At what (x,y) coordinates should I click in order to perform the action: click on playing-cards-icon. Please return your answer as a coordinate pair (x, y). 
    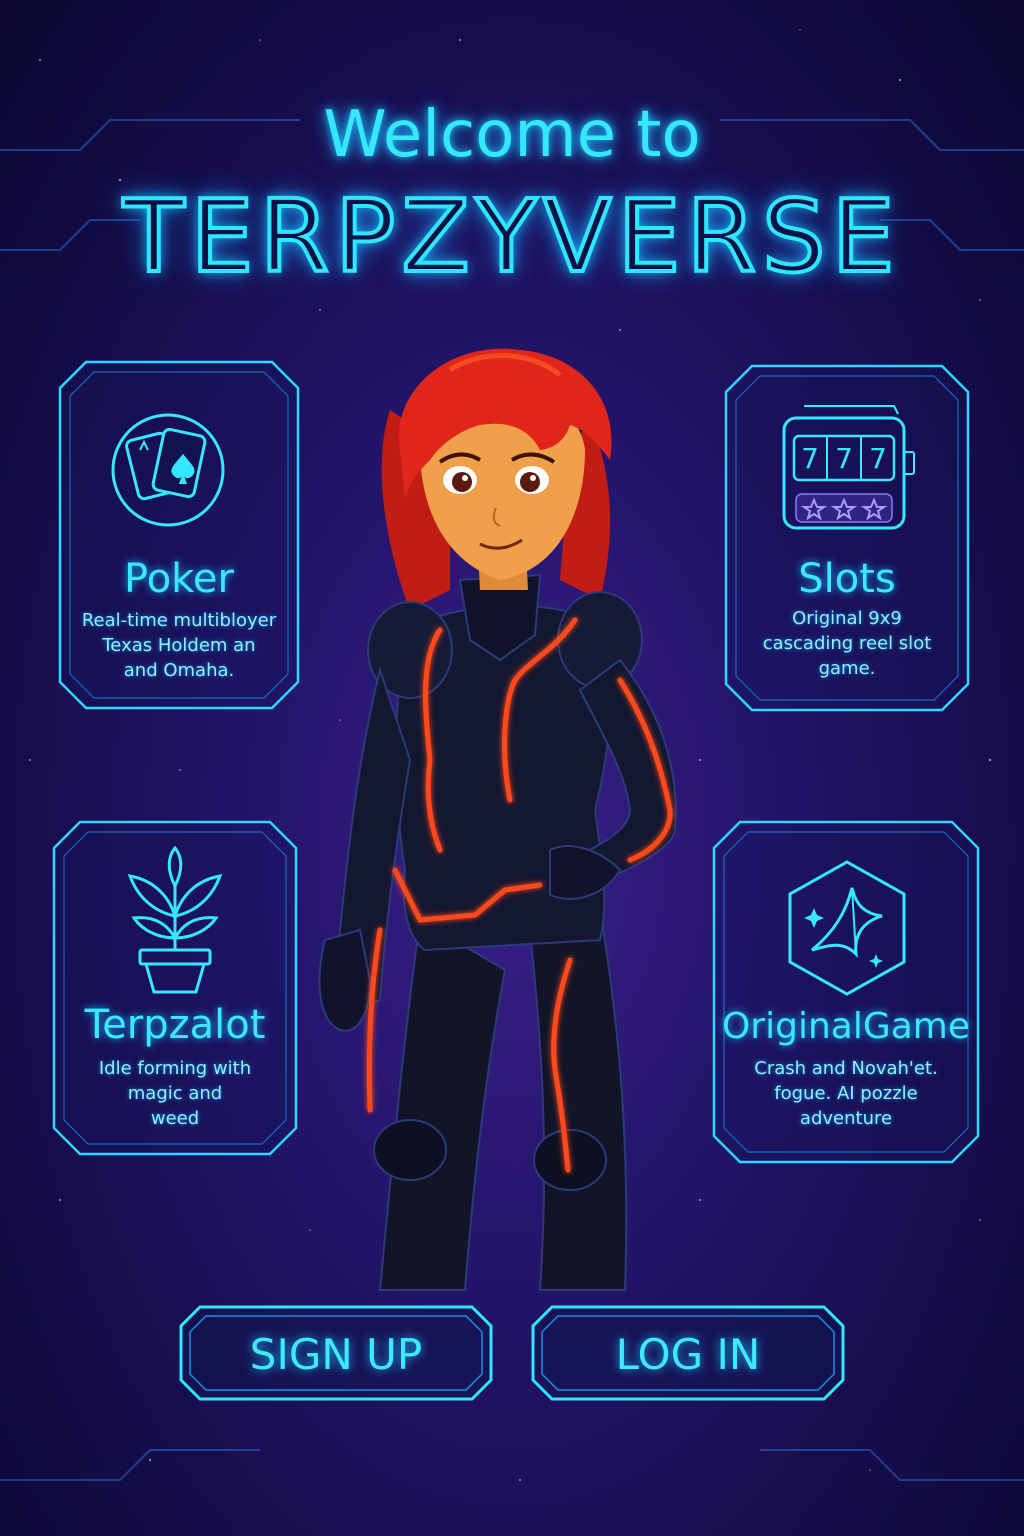
    Looking at the image, I should click on (168, 470).